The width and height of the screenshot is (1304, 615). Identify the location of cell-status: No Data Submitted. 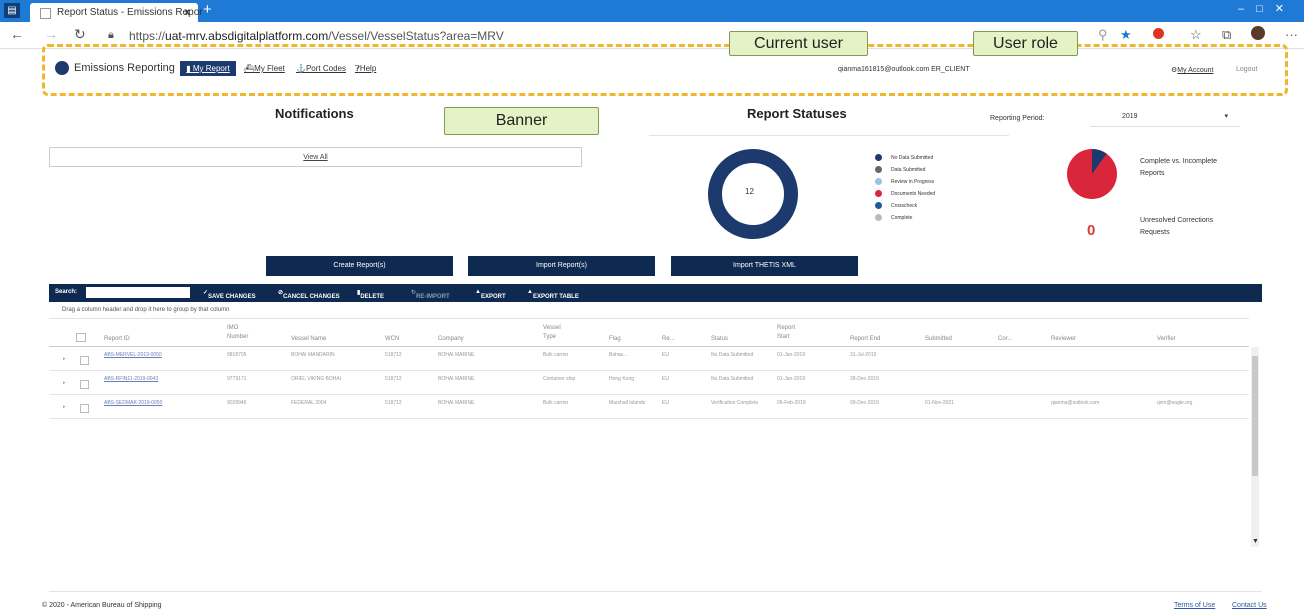
(732, 355).